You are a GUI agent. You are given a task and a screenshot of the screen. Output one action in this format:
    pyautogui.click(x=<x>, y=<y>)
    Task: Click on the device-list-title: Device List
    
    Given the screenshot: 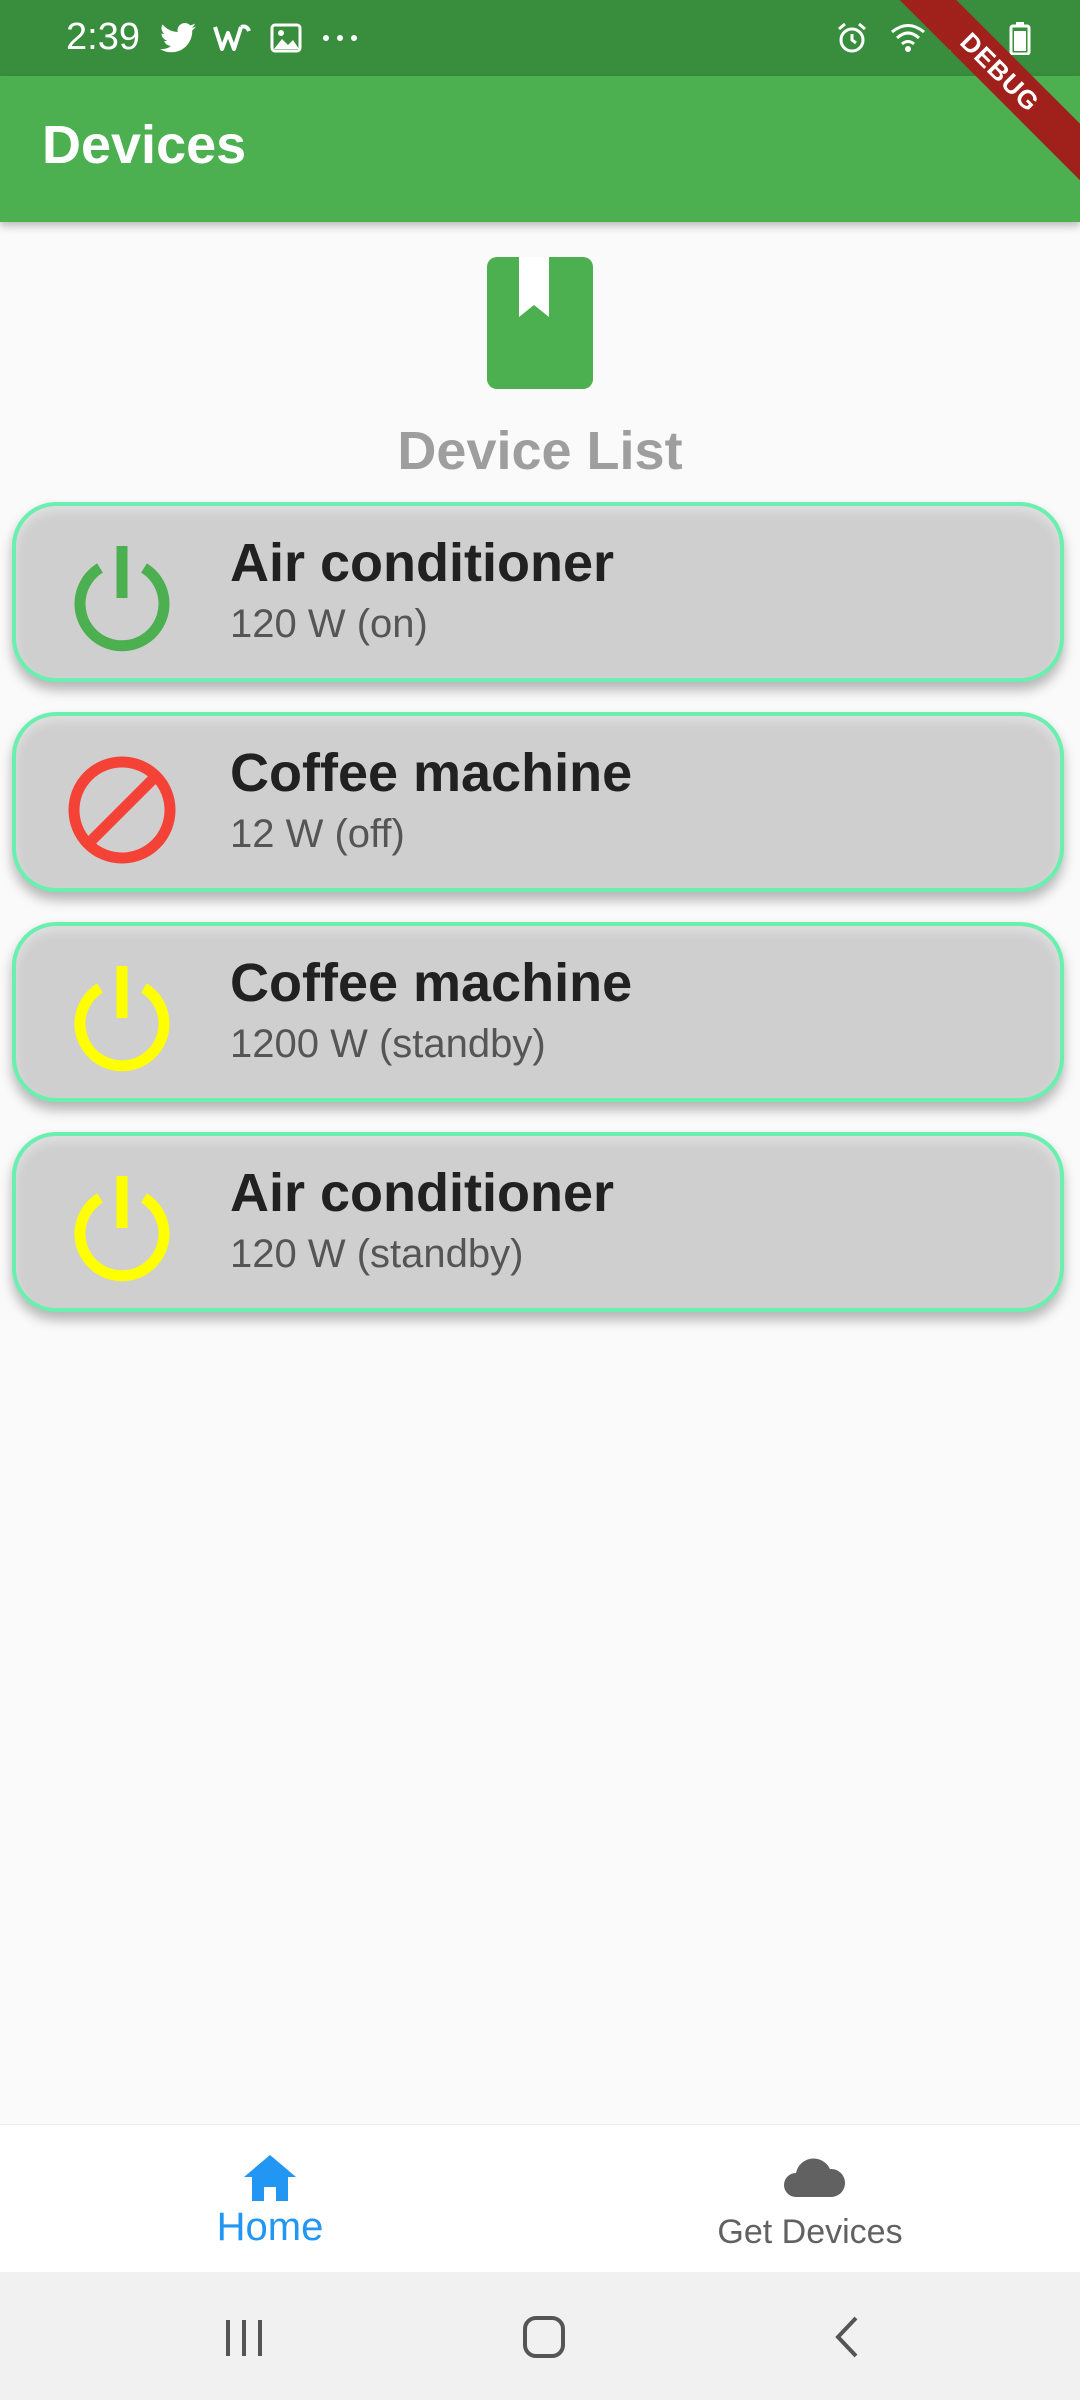 What is the action you would take?
    pyautogui.click(x=540, y=451)
    